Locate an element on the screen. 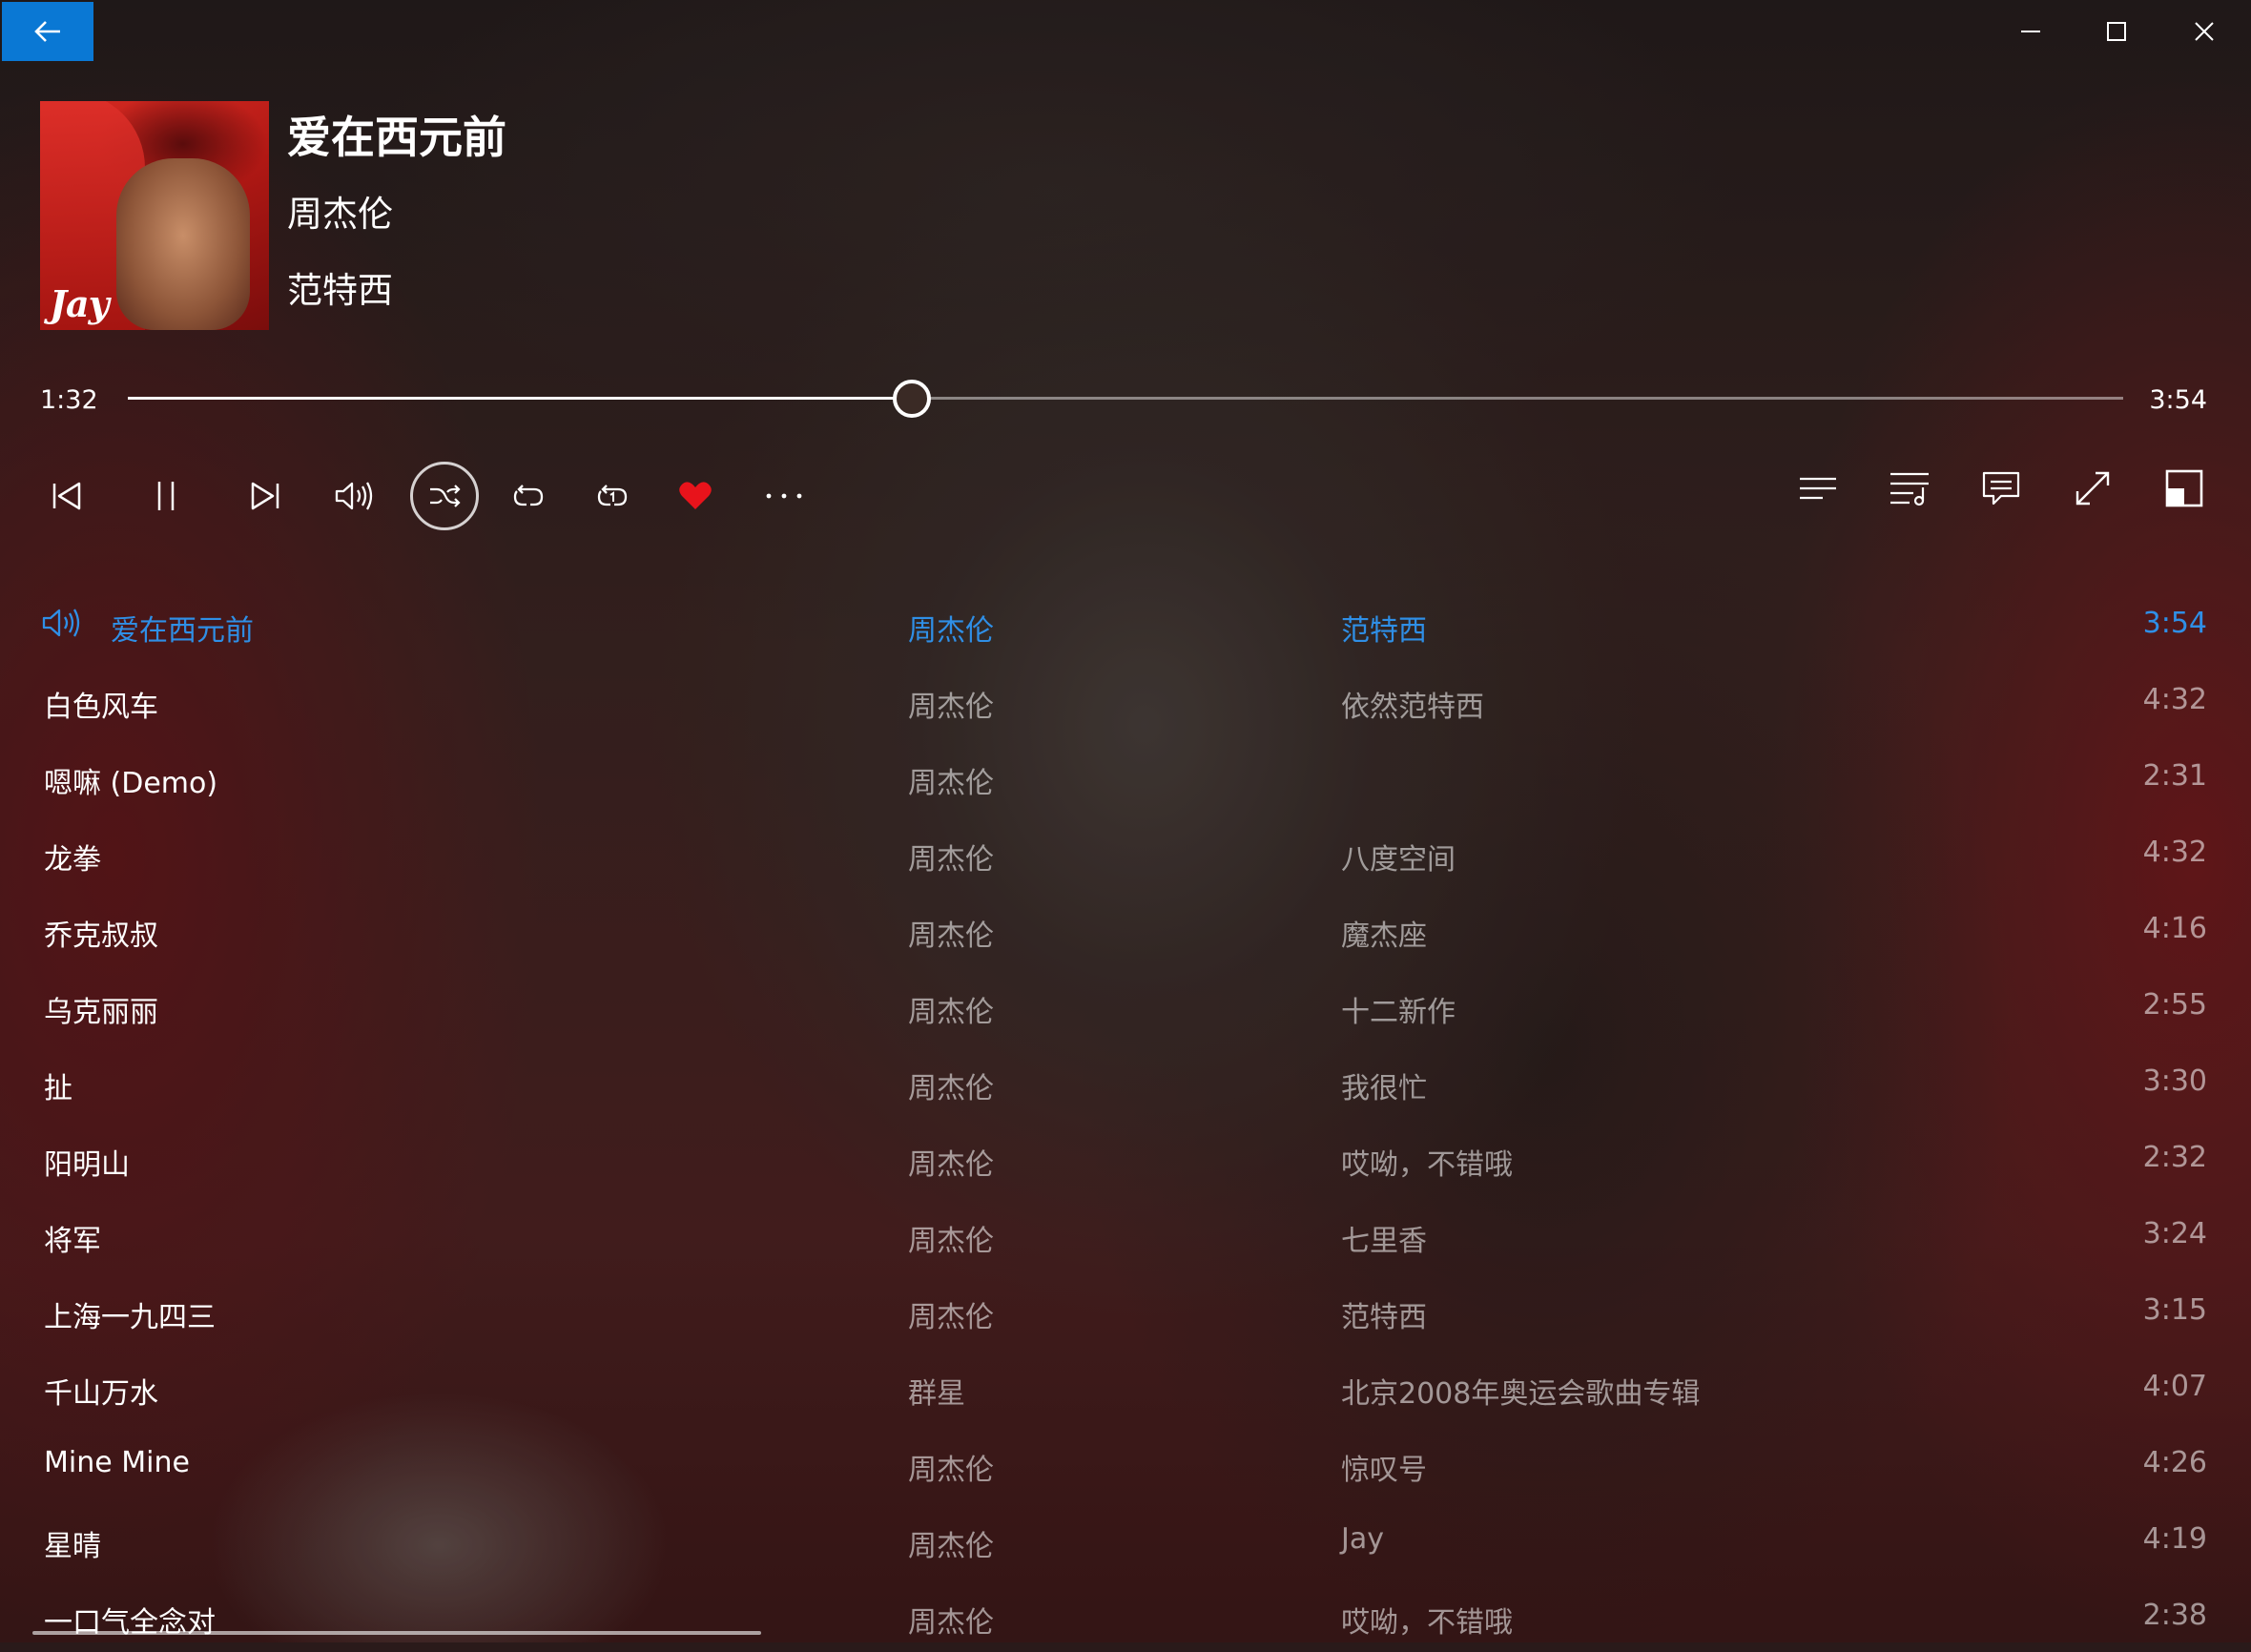 Image resolution: width=2251 pixels, height=1652 pixels. arrow-left-icon is located at coordinates (47, 32).